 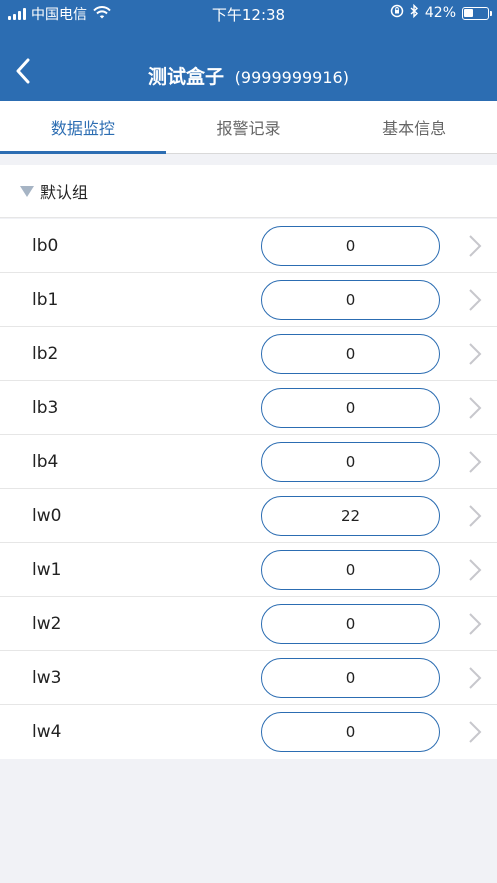 What do you see at coordinates (414, 127) in the screenshot?
I see `tab-basic-info: 基本信息` at bounding box center [414, 127].